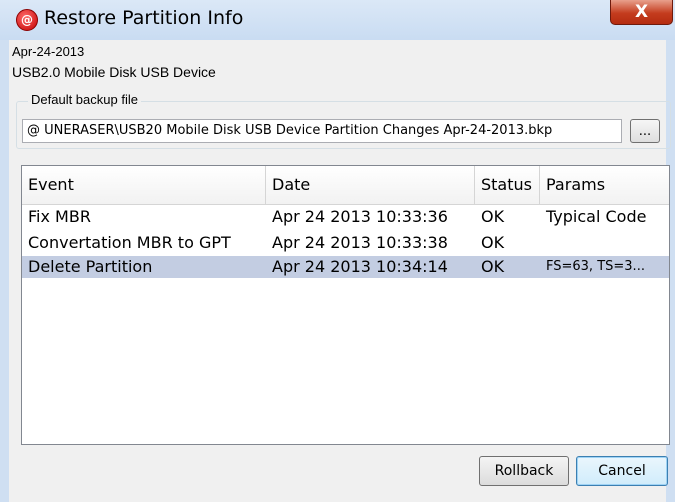 This screenshot has width=675, height=502. Describe the element at coordinates (604, 185) in the screenshot. I see `column-header-params: Params` at that location.